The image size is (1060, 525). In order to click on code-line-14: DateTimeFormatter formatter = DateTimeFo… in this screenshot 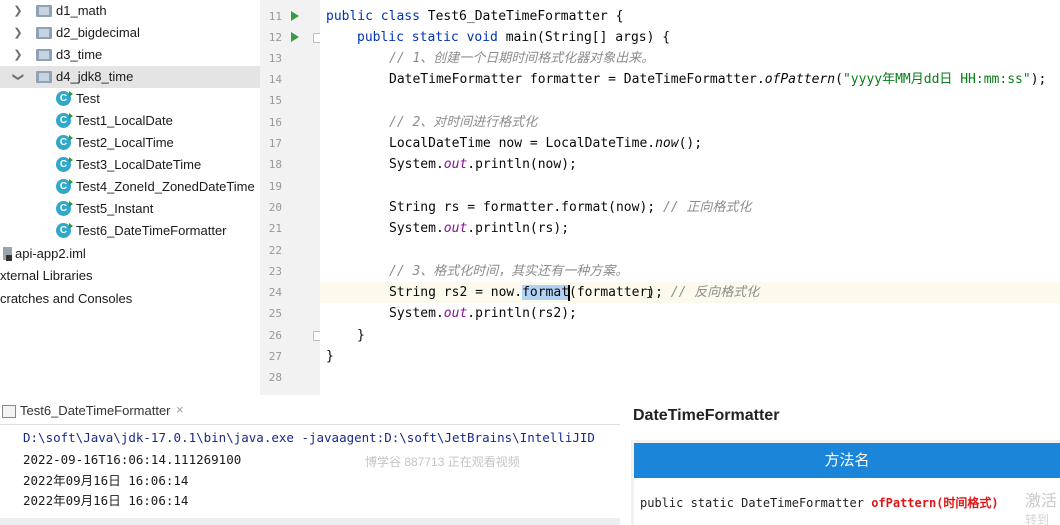, I will do `click(690, 79)`.